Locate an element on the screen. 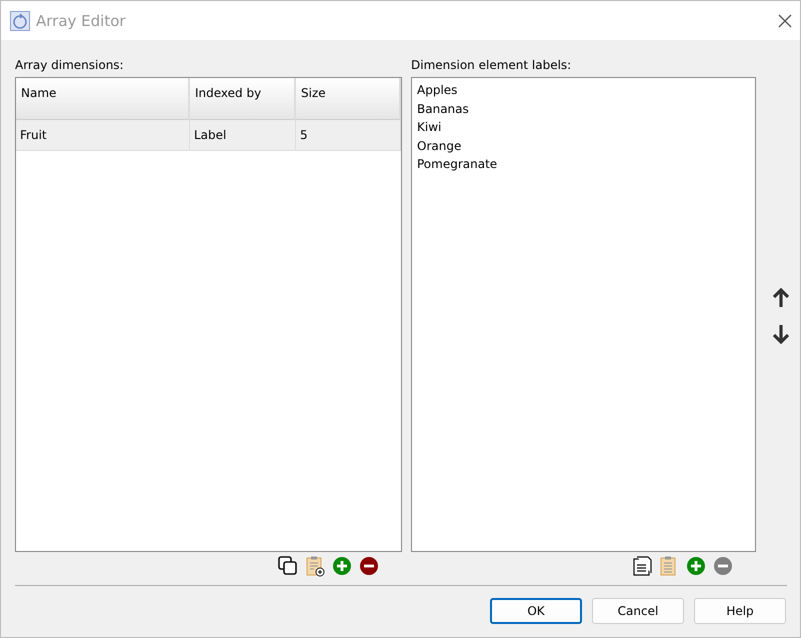 This screenshot has height=638, width=801. column-header: Indexed by is located at coordinates (243, 99).